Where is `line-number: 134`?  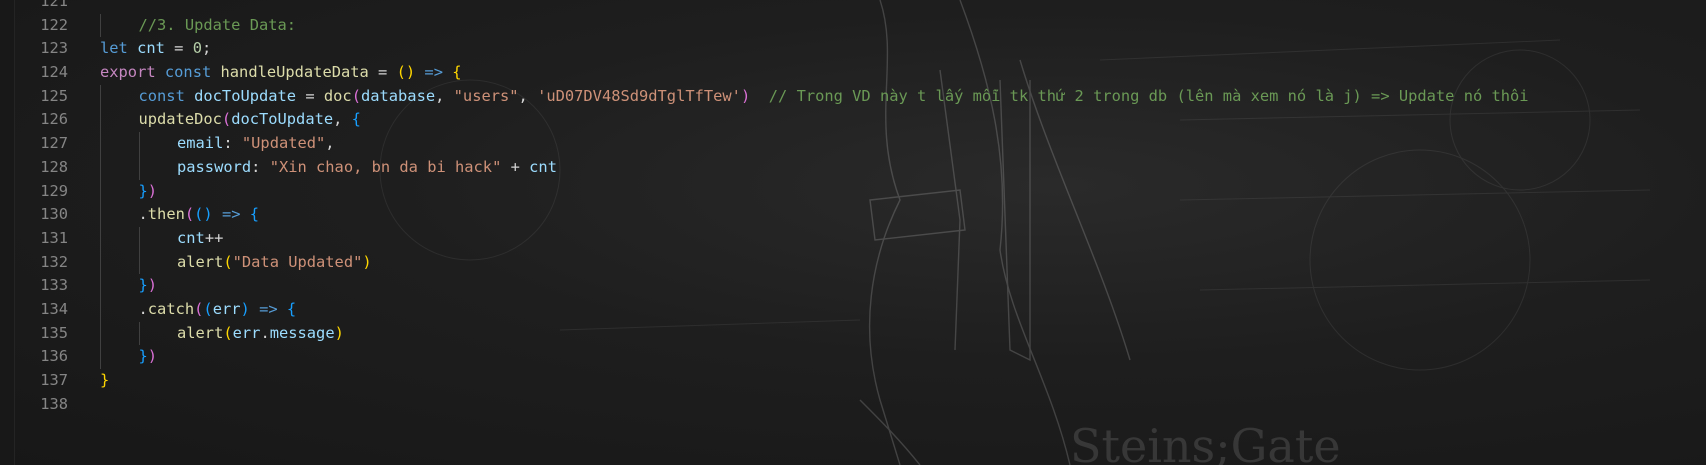
line-number: 134 is located at coordinates (54, 308).